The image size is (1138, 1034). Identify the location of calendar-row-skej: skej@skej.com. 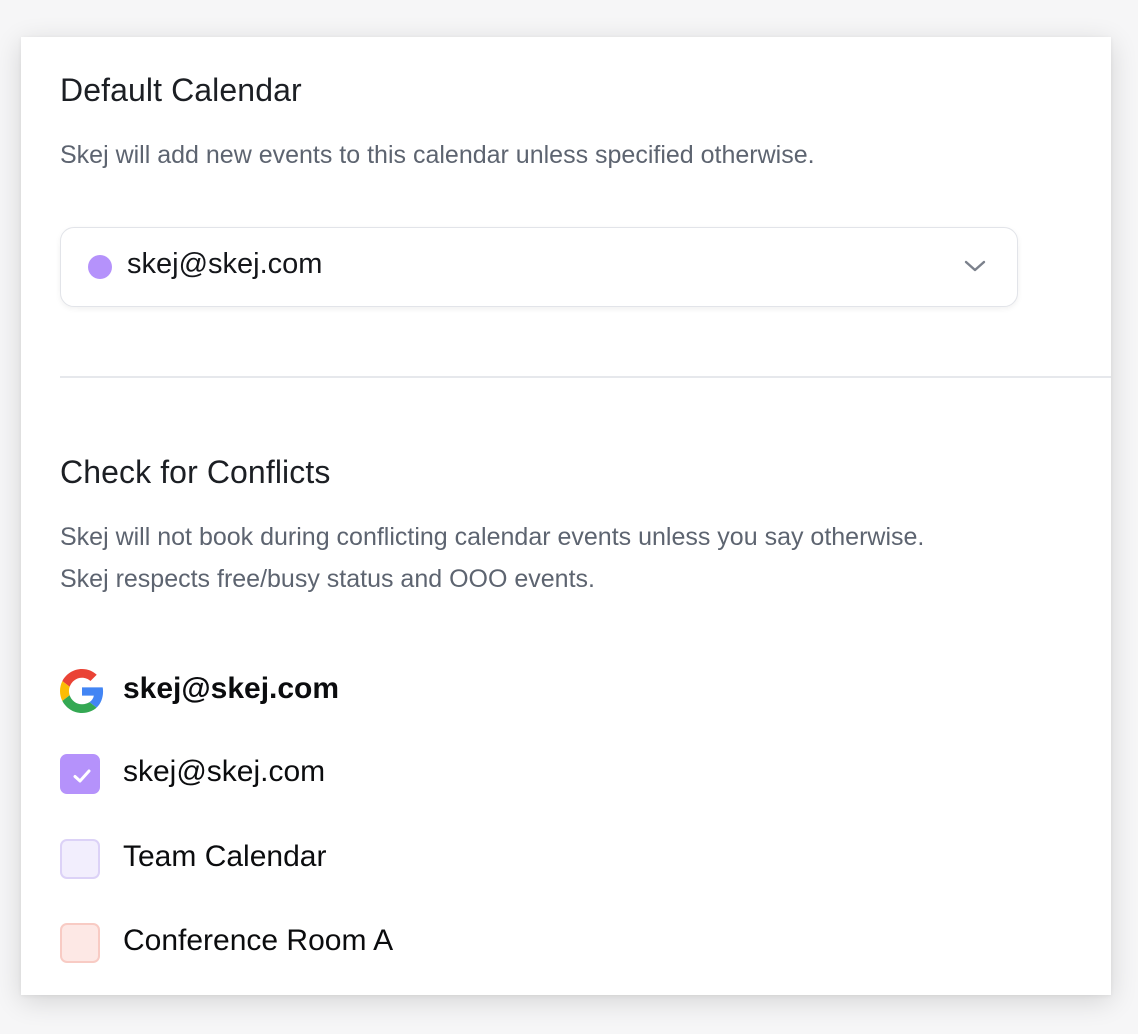
(360, 776).